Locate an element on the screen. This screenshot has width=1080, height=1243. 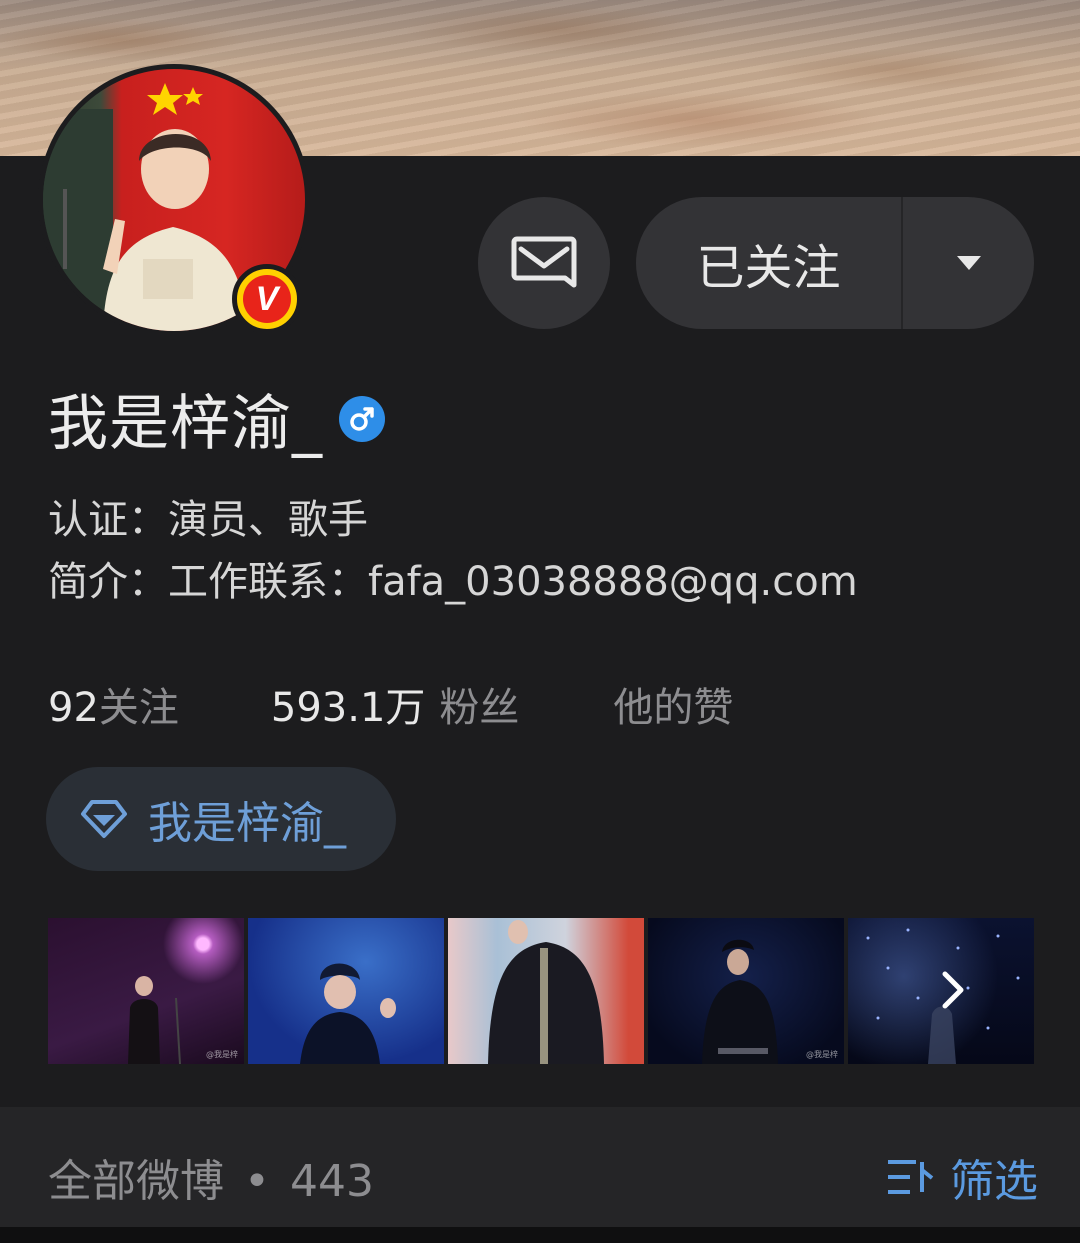
caret-down-icon is located at coordinates (968, 263).